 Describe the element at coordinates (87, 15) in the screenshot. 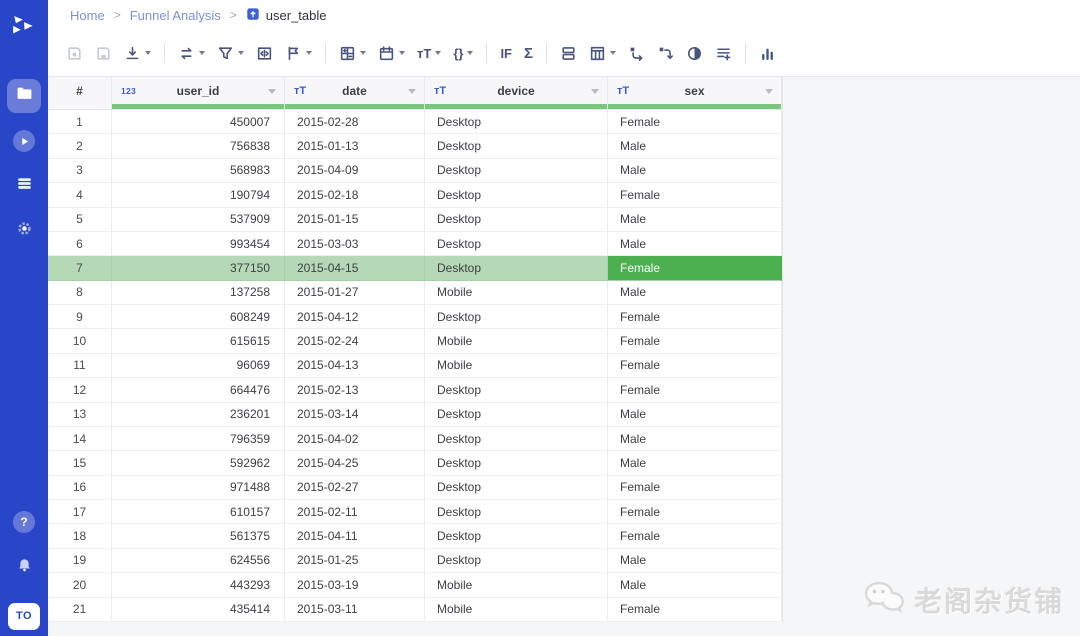

I see `breadcrumb-item: Home` at that location.